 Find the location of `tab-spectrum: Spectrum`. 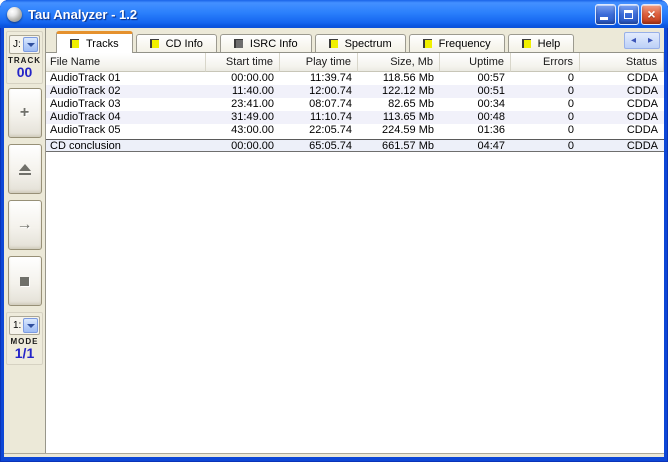

tab-spectrum: Spectrum is located at coordinates (360, 43).